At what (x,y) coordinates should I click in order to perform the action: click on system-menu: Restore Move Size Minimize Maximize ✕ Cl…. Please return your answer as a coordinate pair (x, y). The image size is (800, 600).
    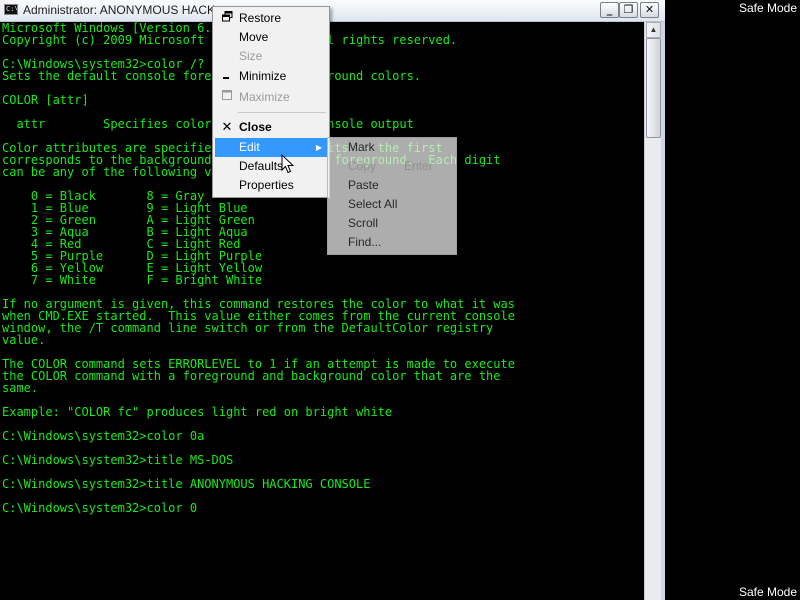
    Looking at the image, I should click on (271, 102).